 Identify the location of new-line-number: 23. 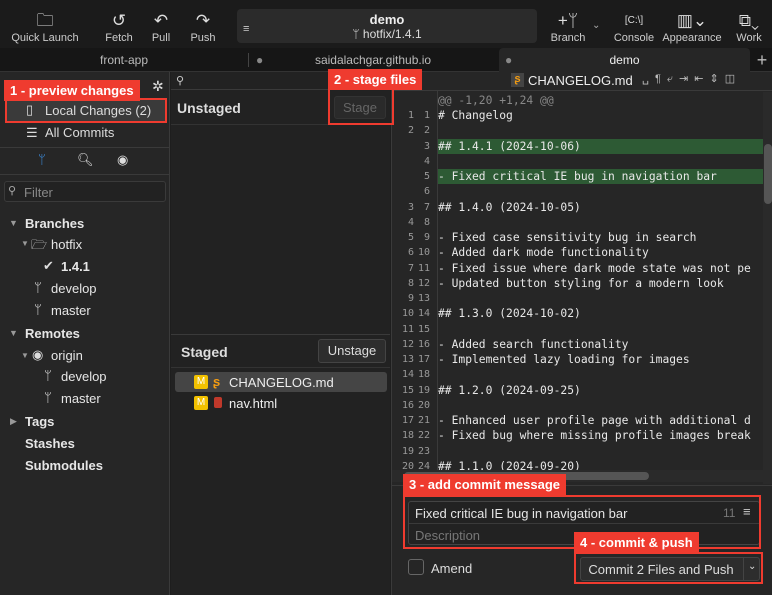
(423, 451).